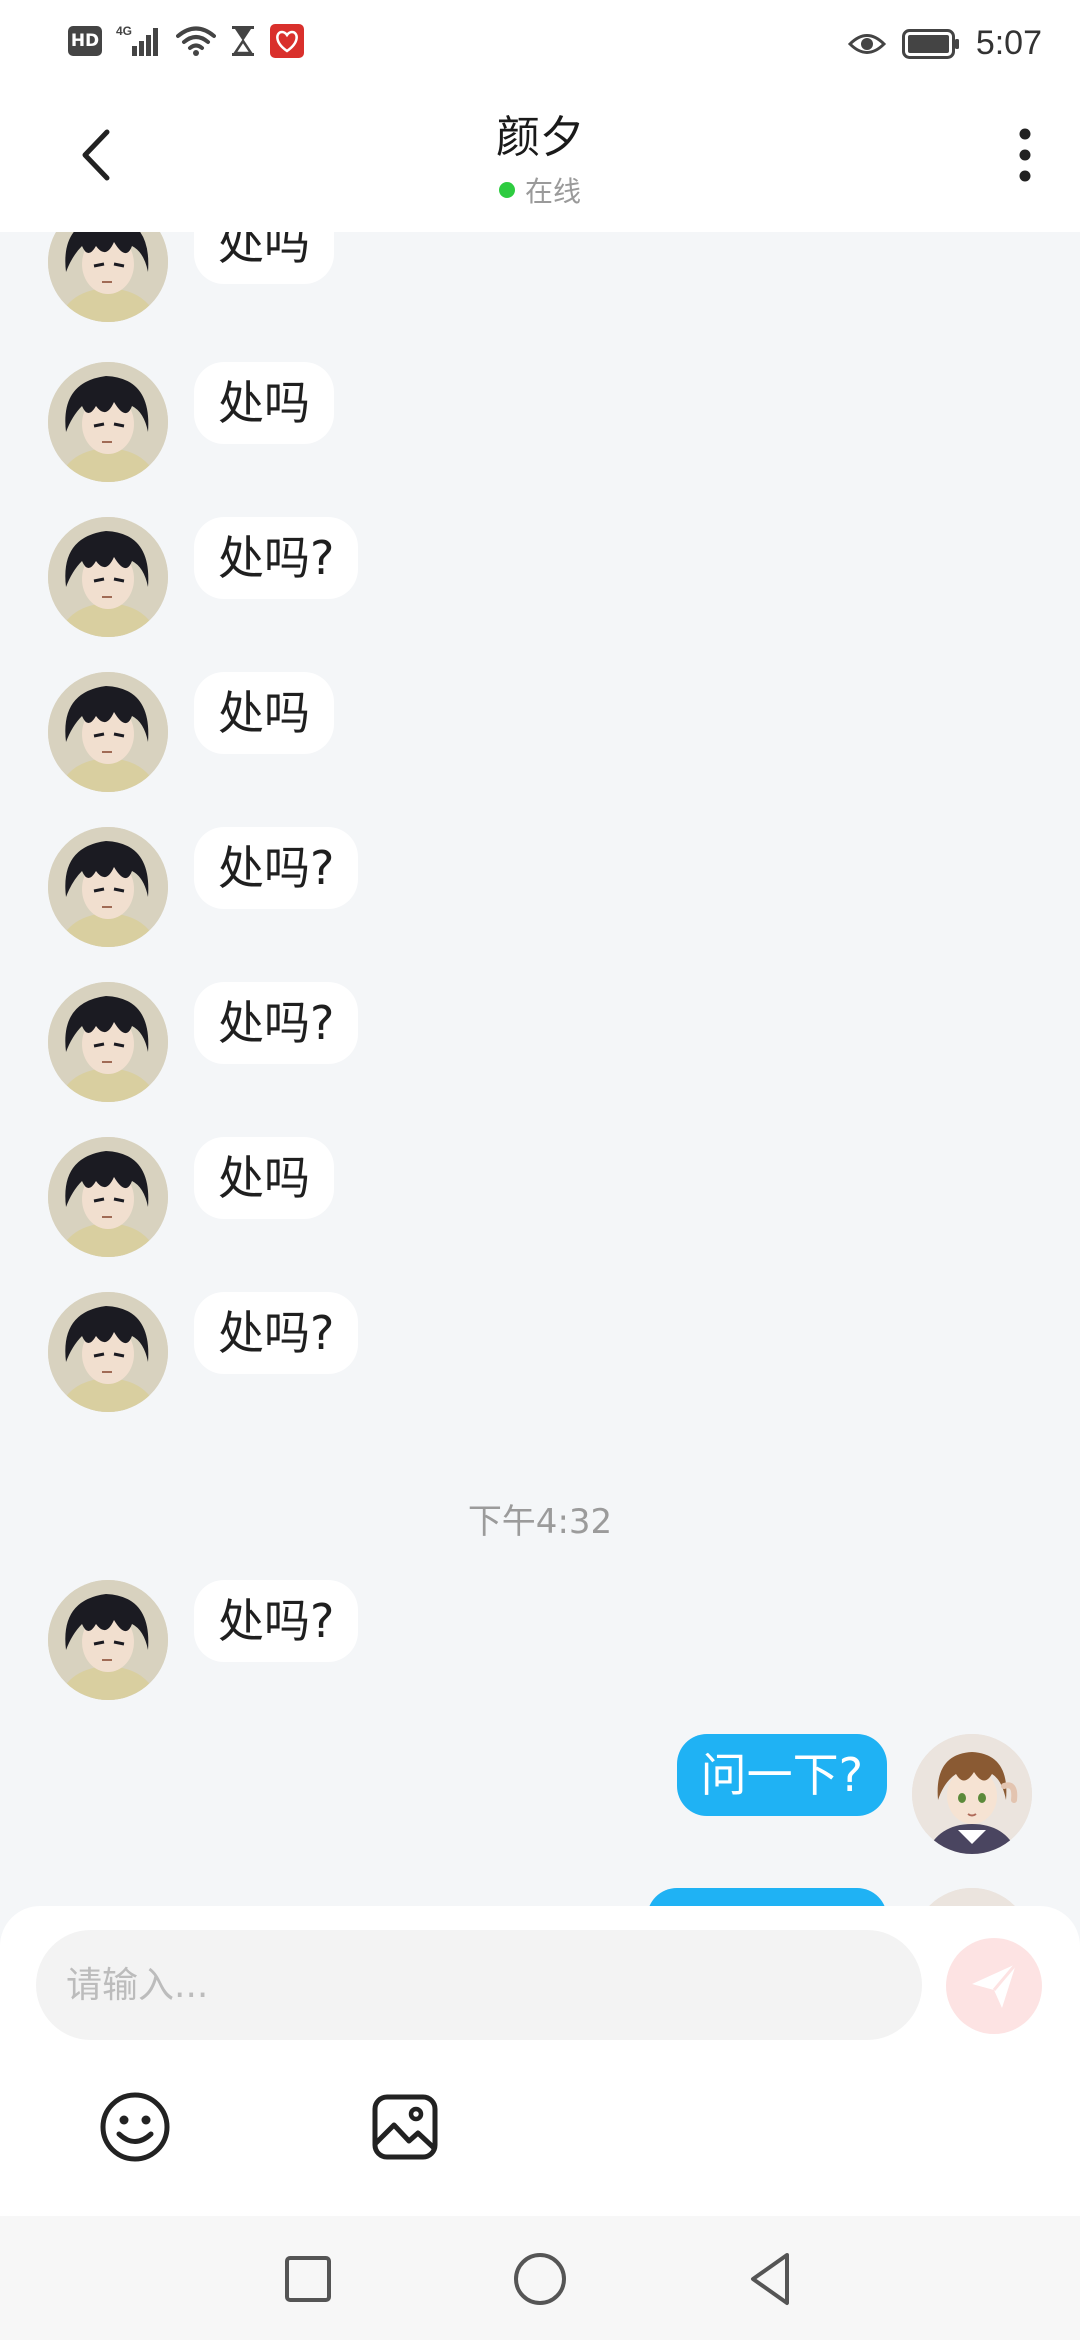 This screenshot has width=1080, height=2340. What do you see at coordinates (866, 43) in the screenshot?
I see `eye-icon` at bounding box center [866, 43].